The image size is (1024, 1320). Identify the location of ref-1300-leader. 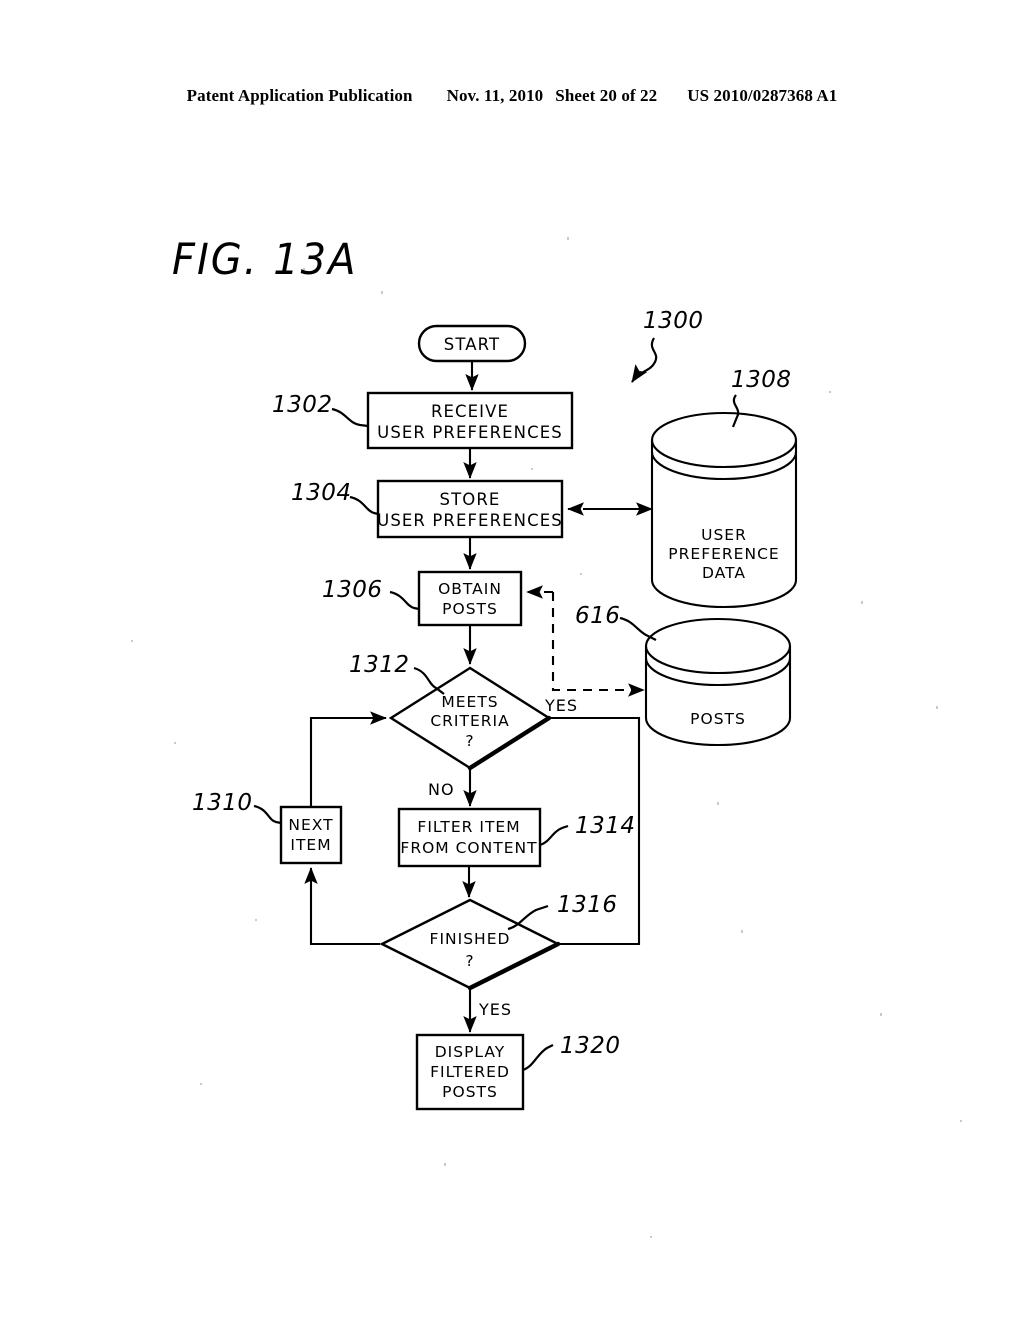
(644, 360).